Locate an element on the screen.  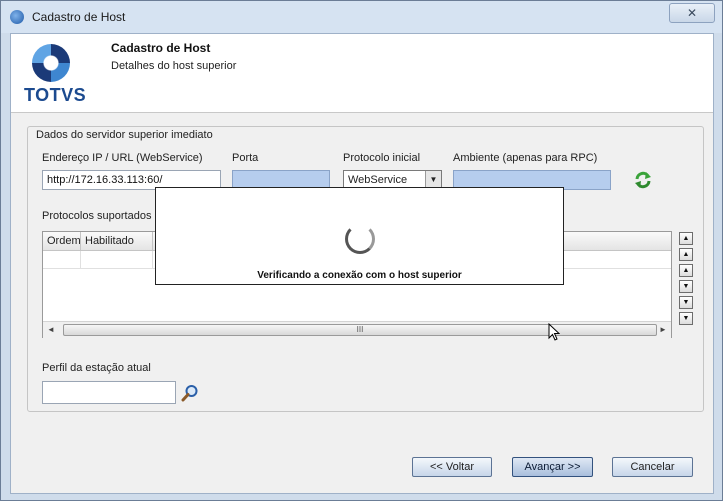
back-button-label: << Voltar is located at coordinates (452, 467).